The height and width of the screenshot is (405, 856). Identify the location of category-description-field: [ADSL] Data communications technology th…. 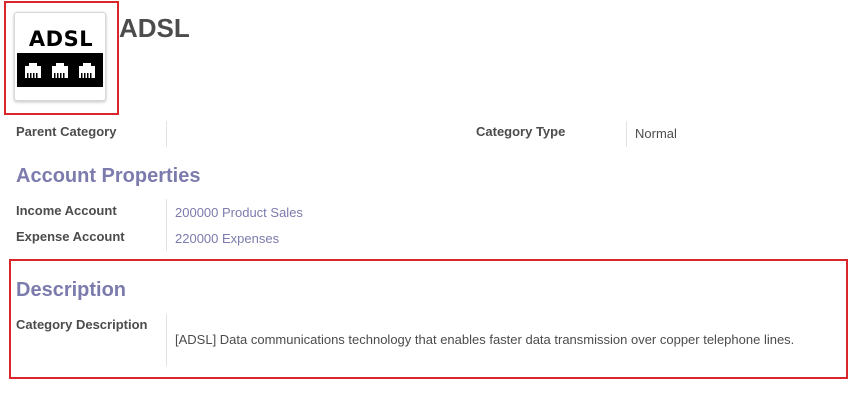
(505, 340).